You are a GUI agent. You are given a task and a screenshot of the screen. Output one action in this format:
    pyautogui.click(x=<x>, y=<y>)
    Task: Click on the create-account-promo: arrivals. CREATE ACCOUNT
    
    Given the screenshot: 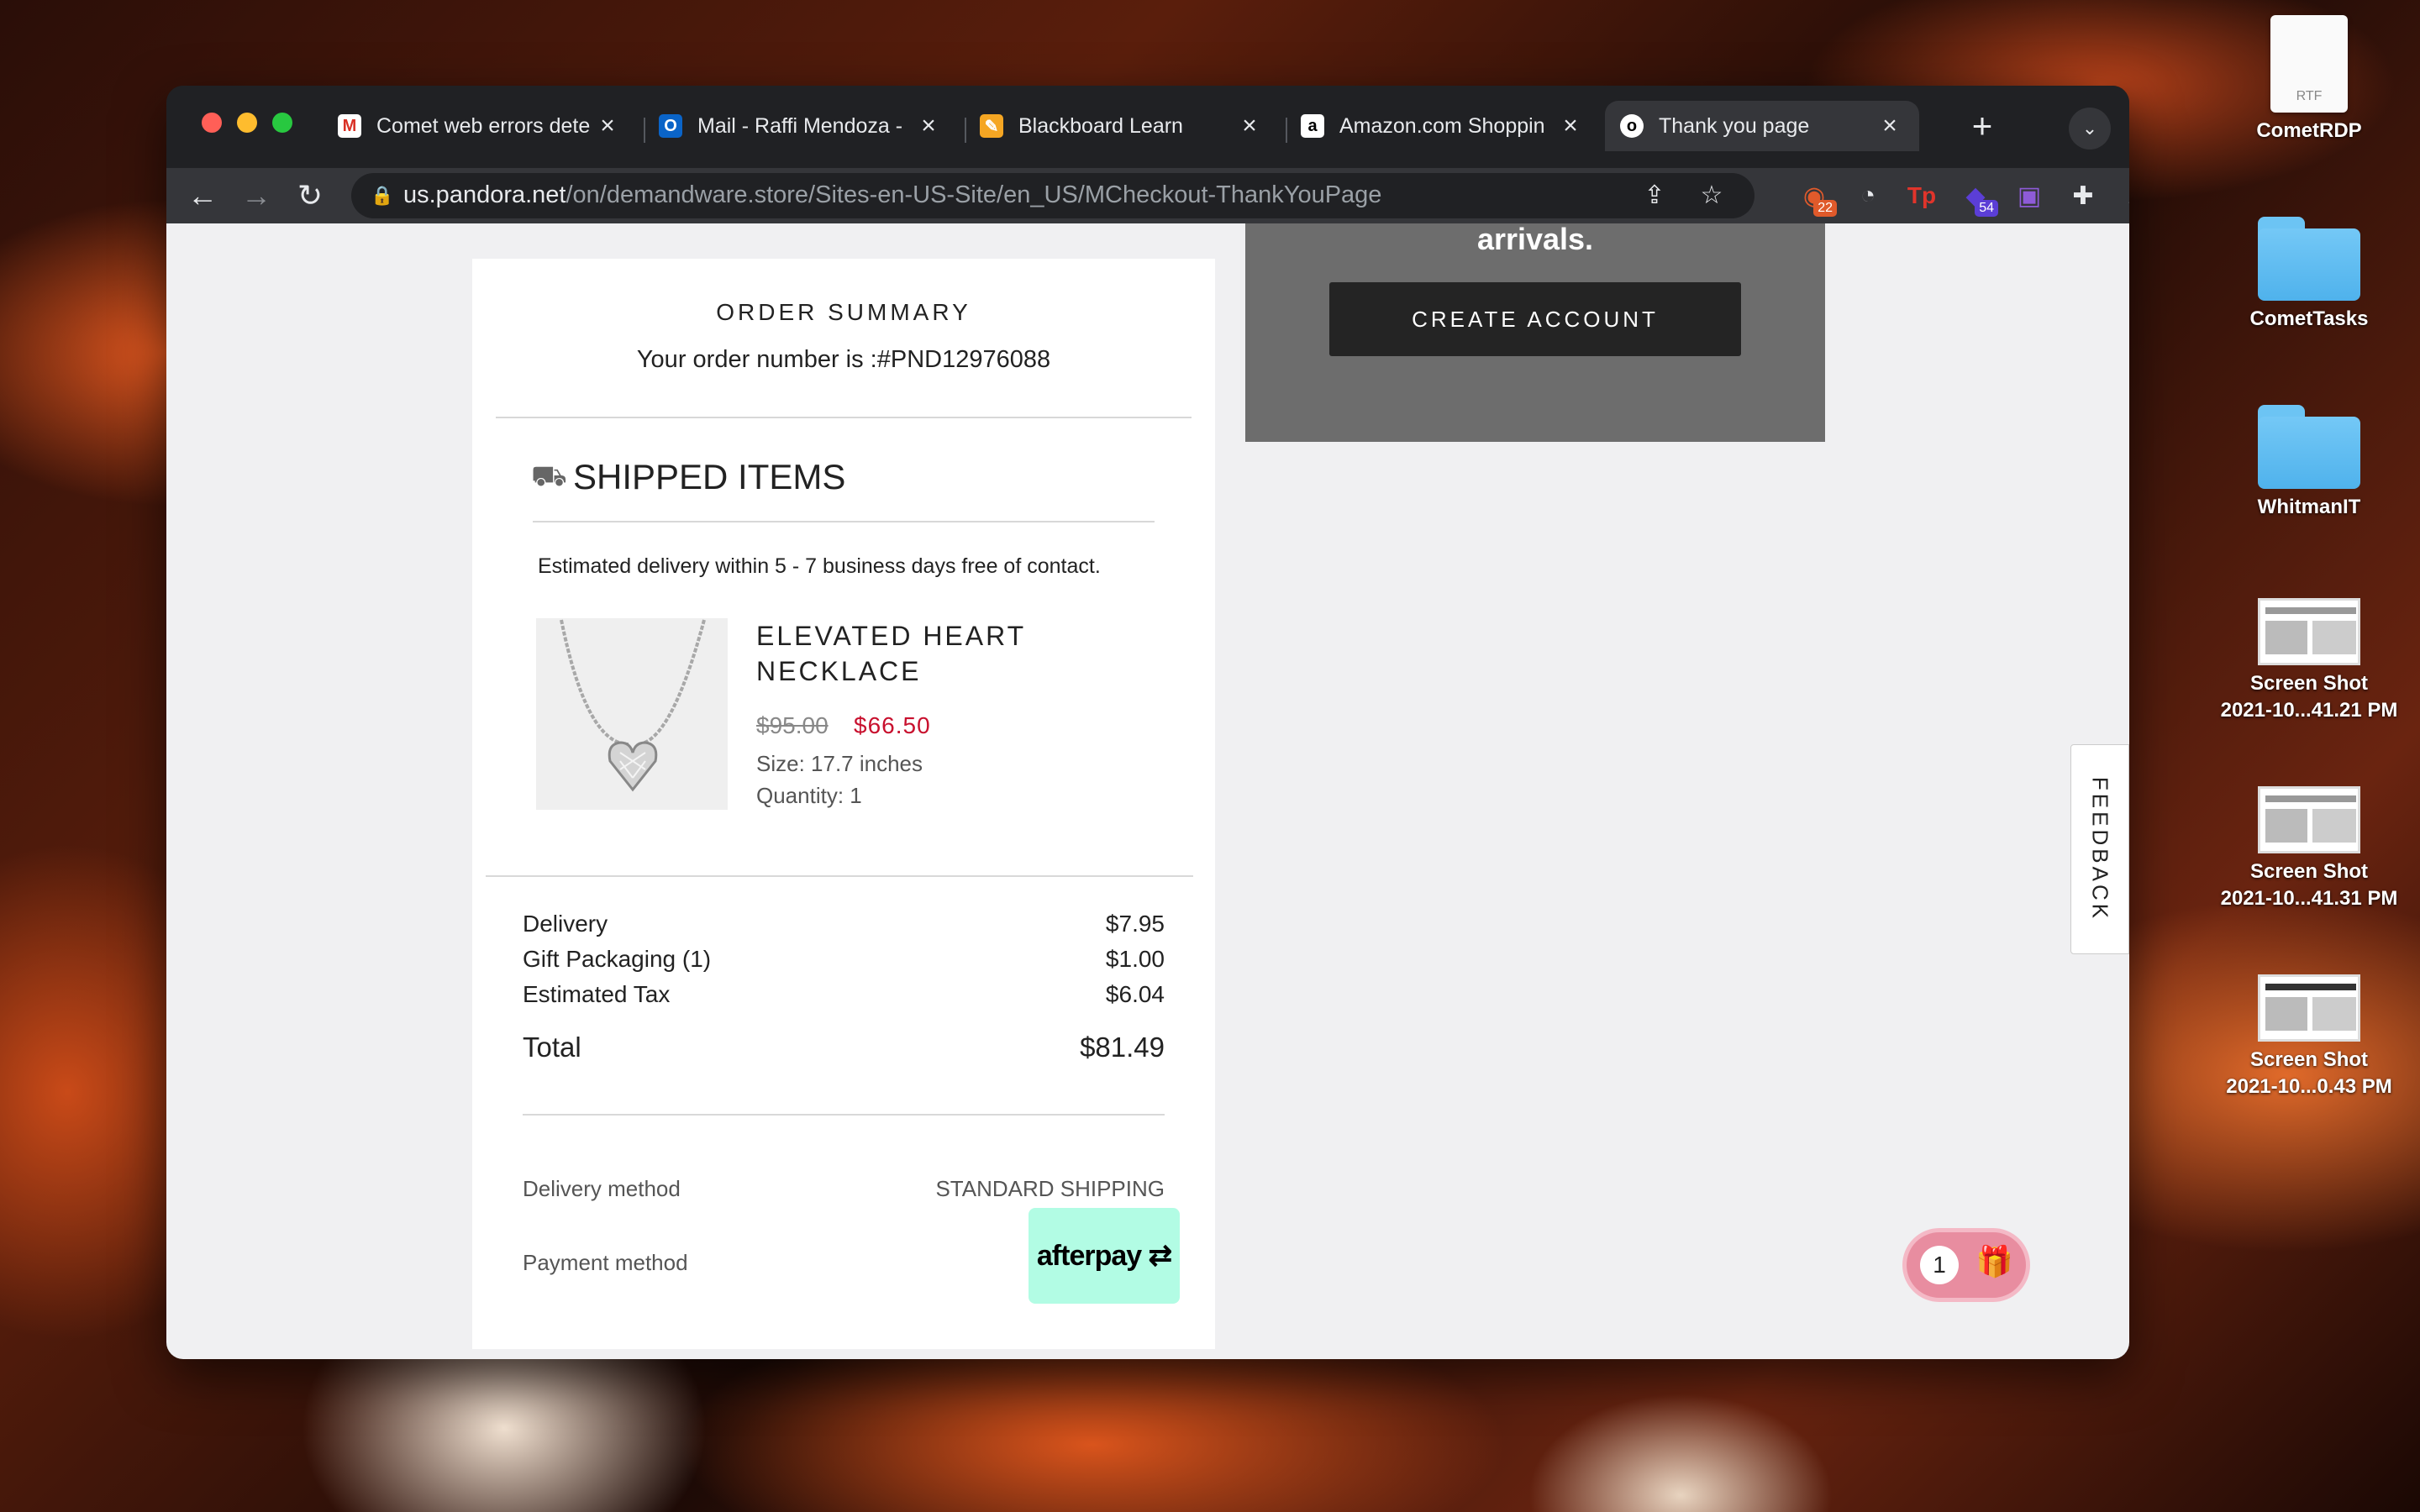 What is the action you would take?
    pyautogui.click(x=1535, y=332)
    